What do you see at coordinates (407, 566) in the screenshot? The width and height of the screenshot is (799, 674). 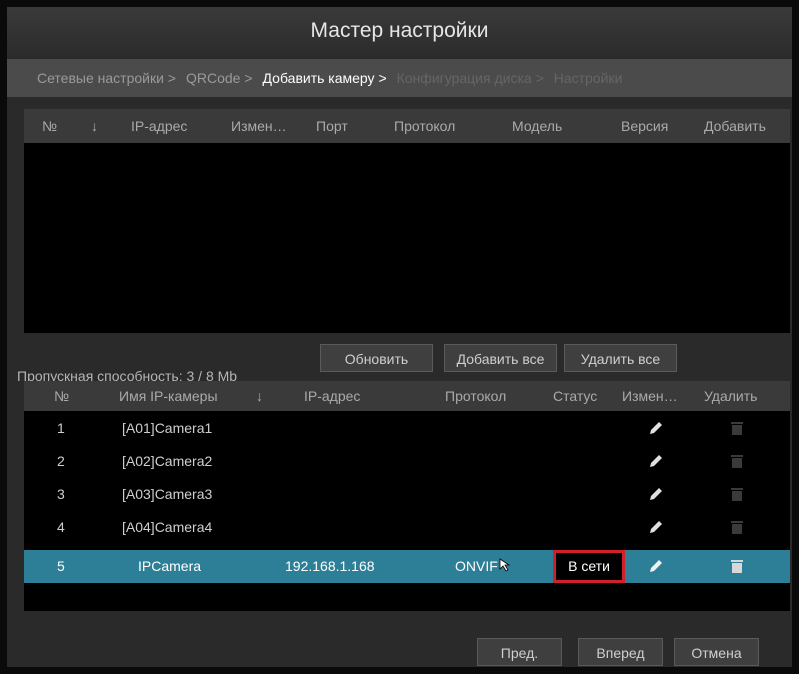 I see `table-row-selected: 5 IPCamera 192.168.1.168 ONVIF В сети` at bounding box center [407, 566].